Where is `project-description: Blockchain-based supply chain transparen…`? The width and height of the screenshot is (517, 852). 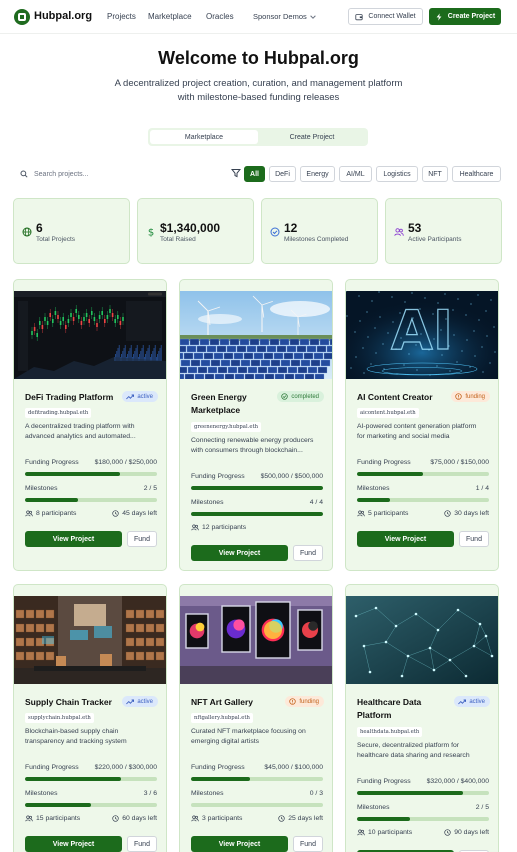 project-description: Blockchain-based supply chain transparen… is located at coordinates (92, 737).